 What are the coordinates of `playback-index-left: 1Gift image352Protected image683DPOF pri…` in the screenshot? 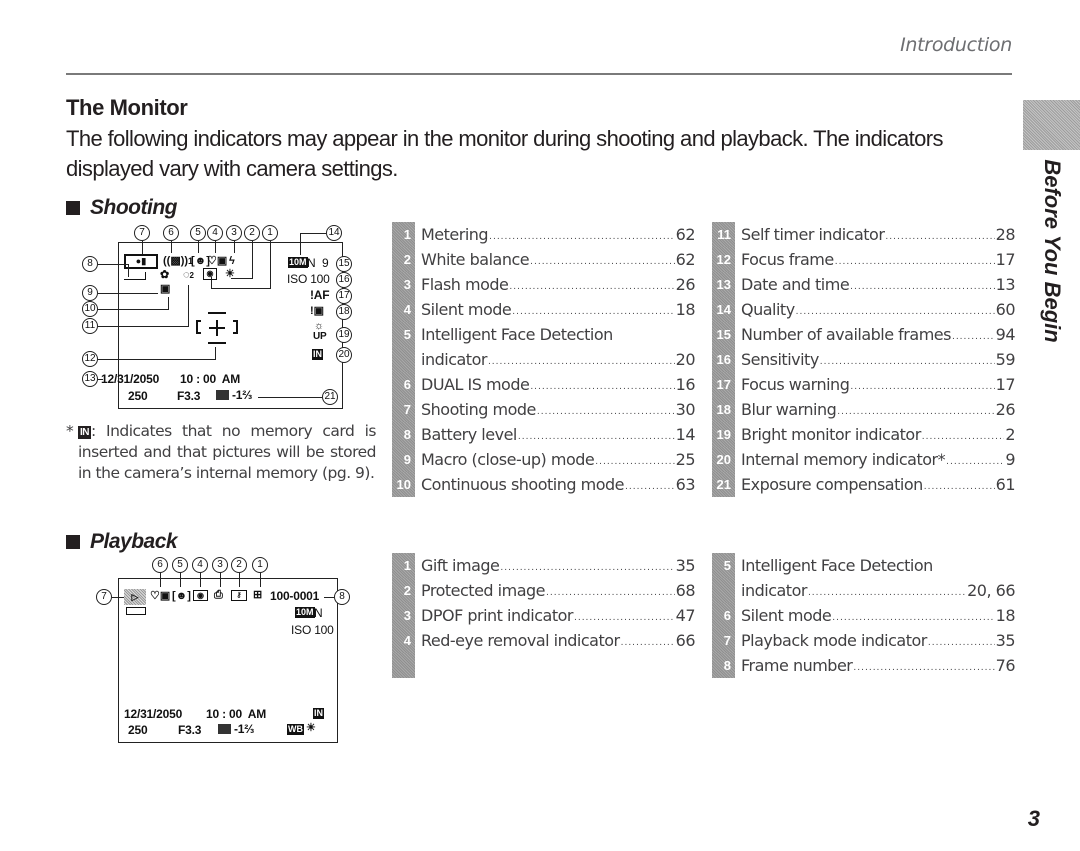 It's located at (543, 615).